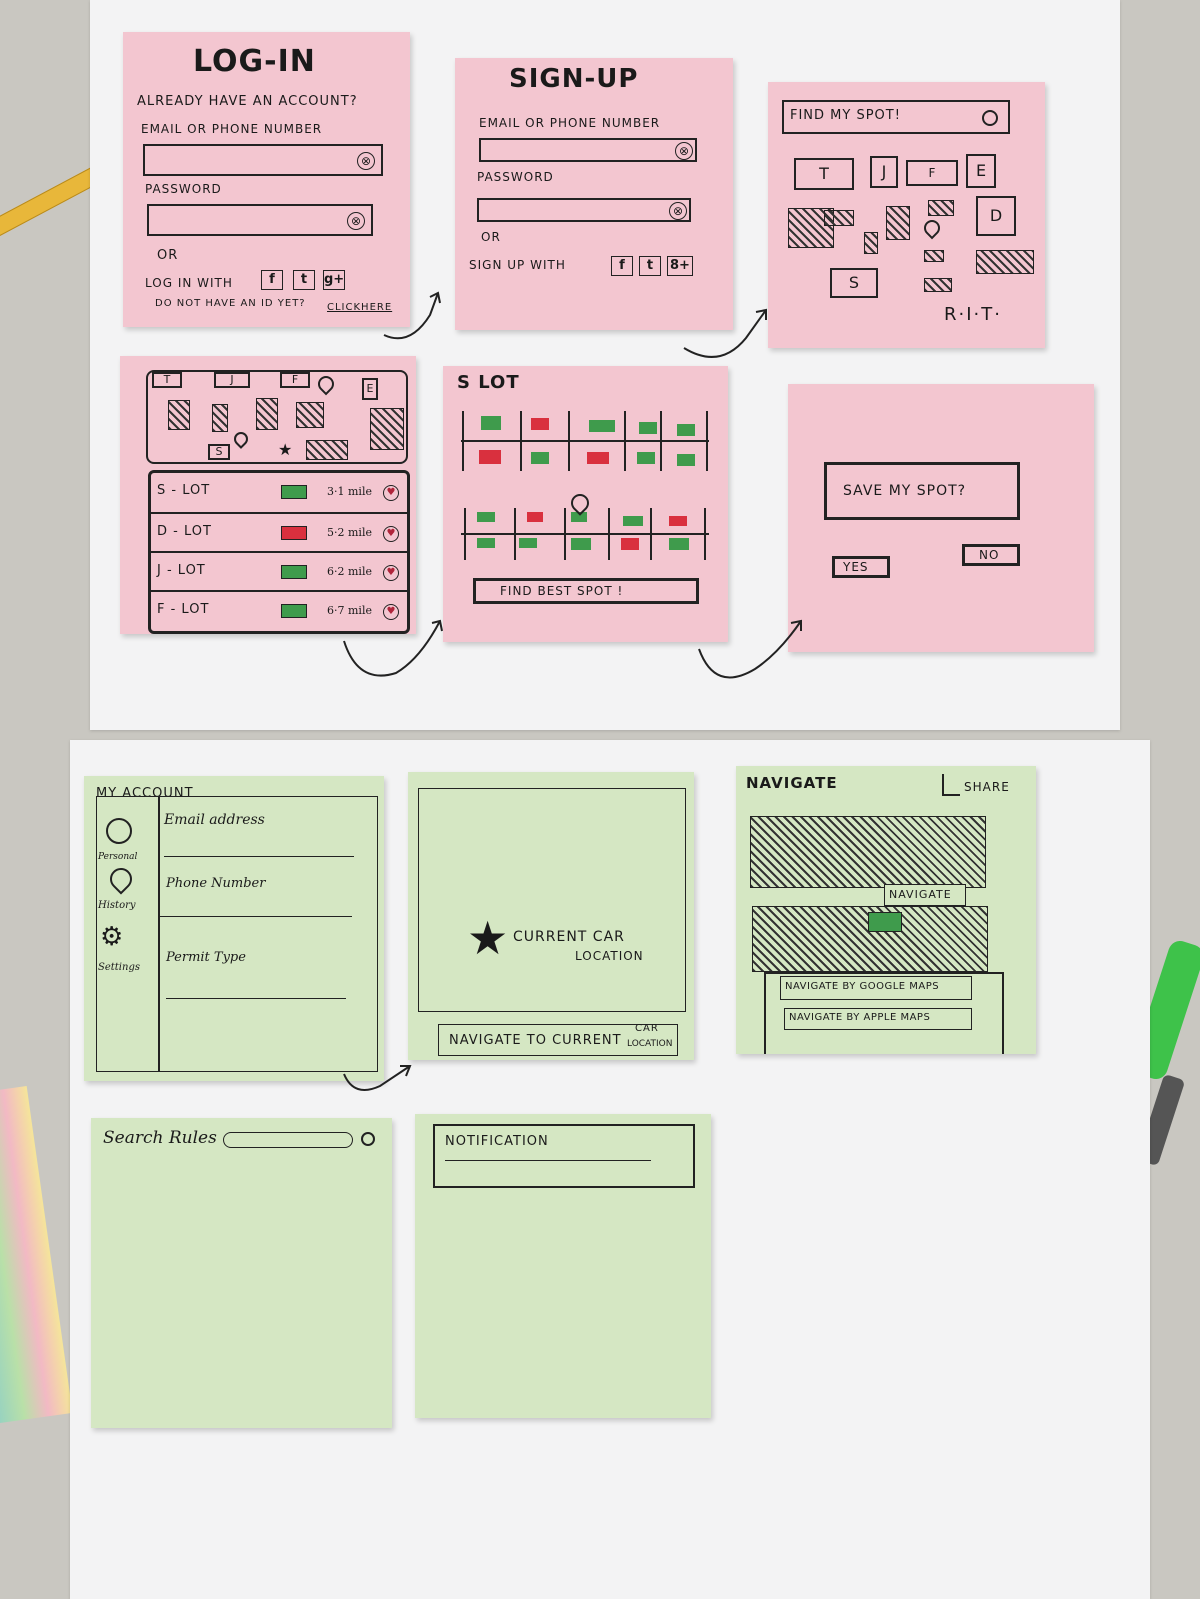 Image resolution: width=1200 pixels, height=1599 pixels. I want to click on phone-number-label: Phone Number, so click(216, 883).